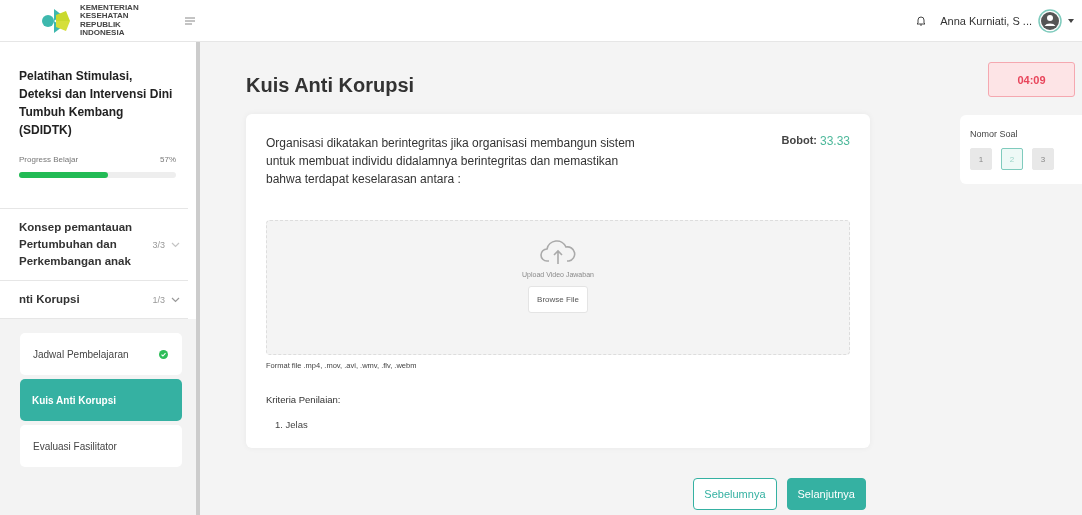 The width and height of the screenshot is (1082, 515). What do you see at coordinates (558, 299) in the screenshot?
I see `browse-file-button: Browse File` at bounding box center [558, 299].